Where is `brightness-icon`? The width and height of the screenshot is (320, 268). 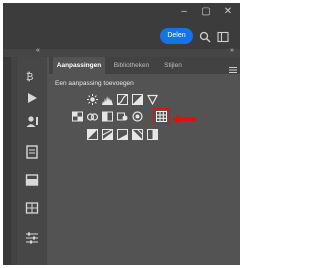
brightness-icon is located at coordinates (92, 99).